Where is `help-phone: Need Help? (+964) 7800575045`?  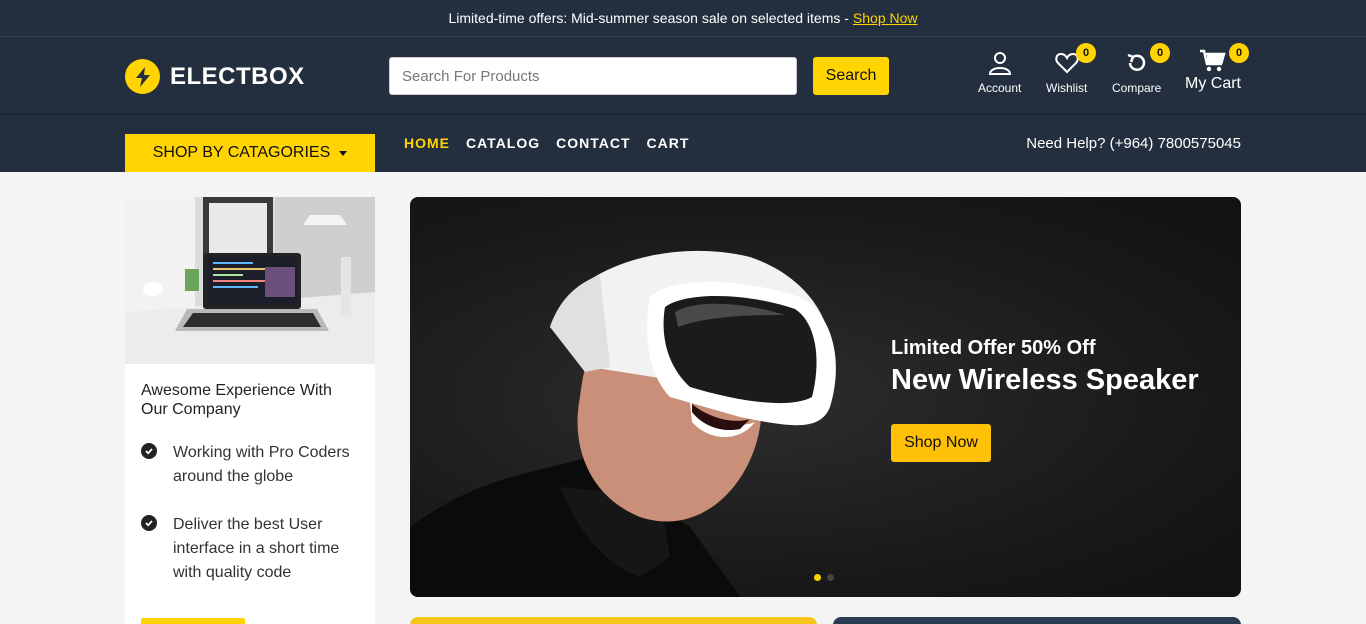
help-phone: Need Help? (+964) 7800575045 is located at coordinates (1133, 143).